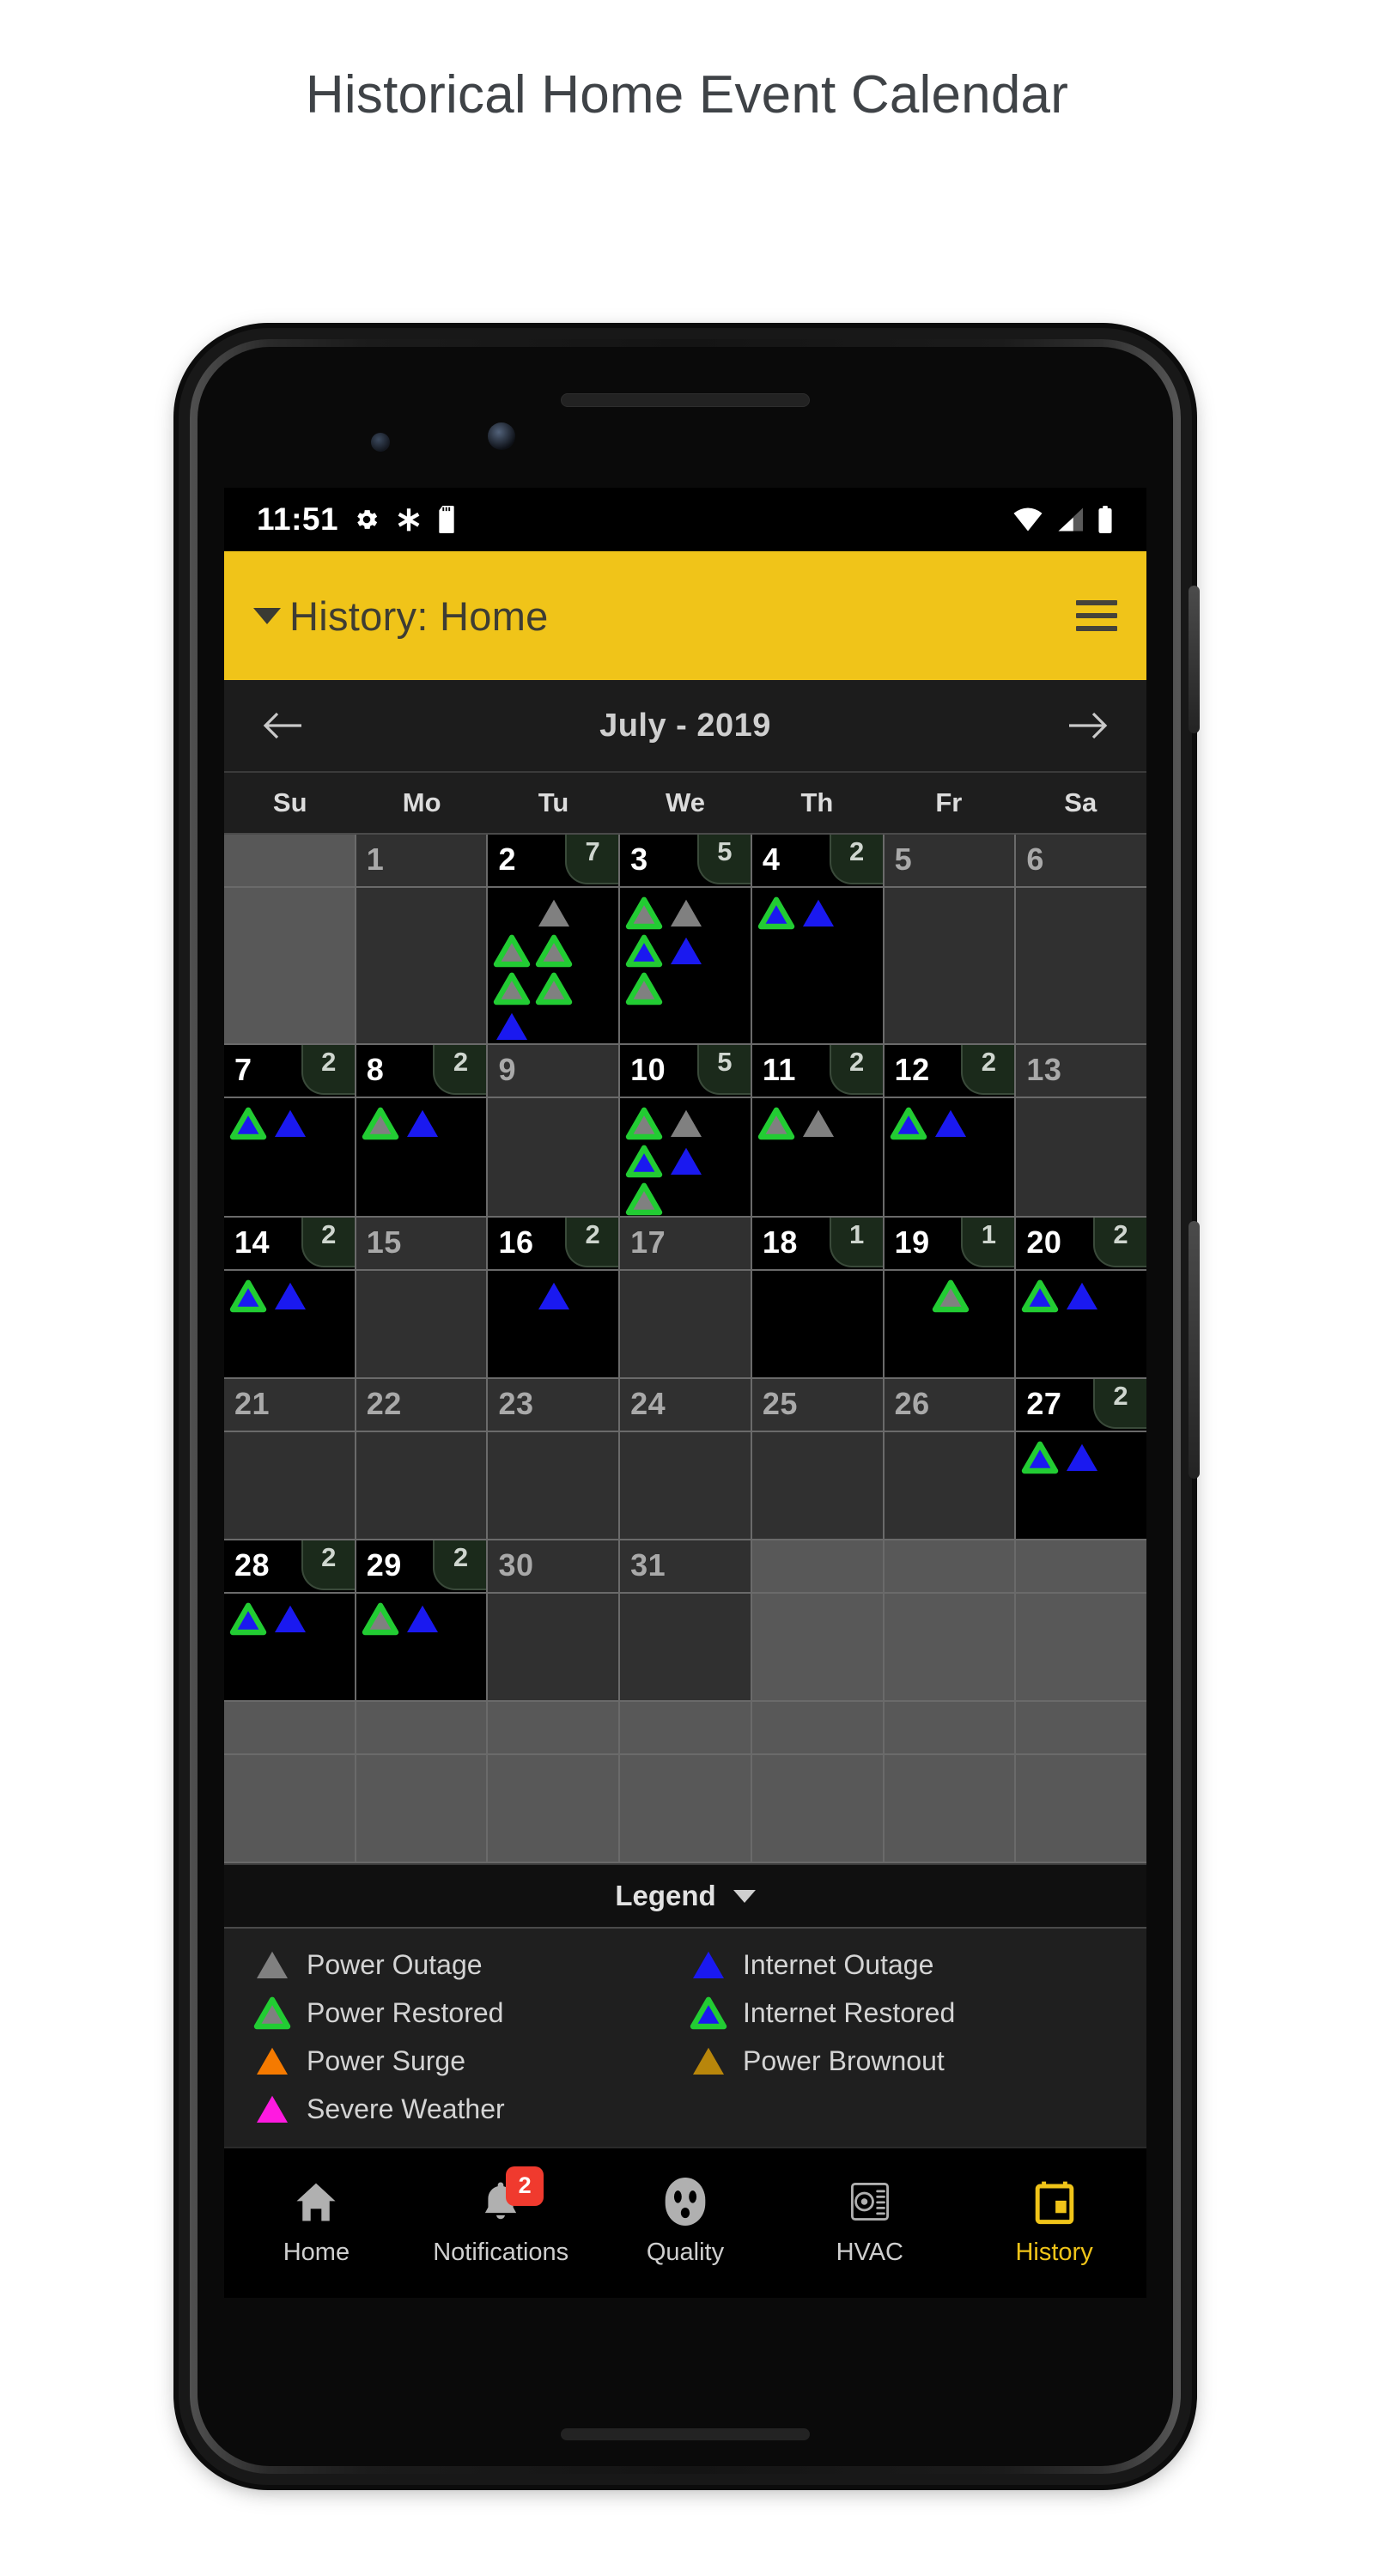  Describe the element at coordinates (1096, 616) in the screenshot. I see `hamburger-menu-icon` at that location.